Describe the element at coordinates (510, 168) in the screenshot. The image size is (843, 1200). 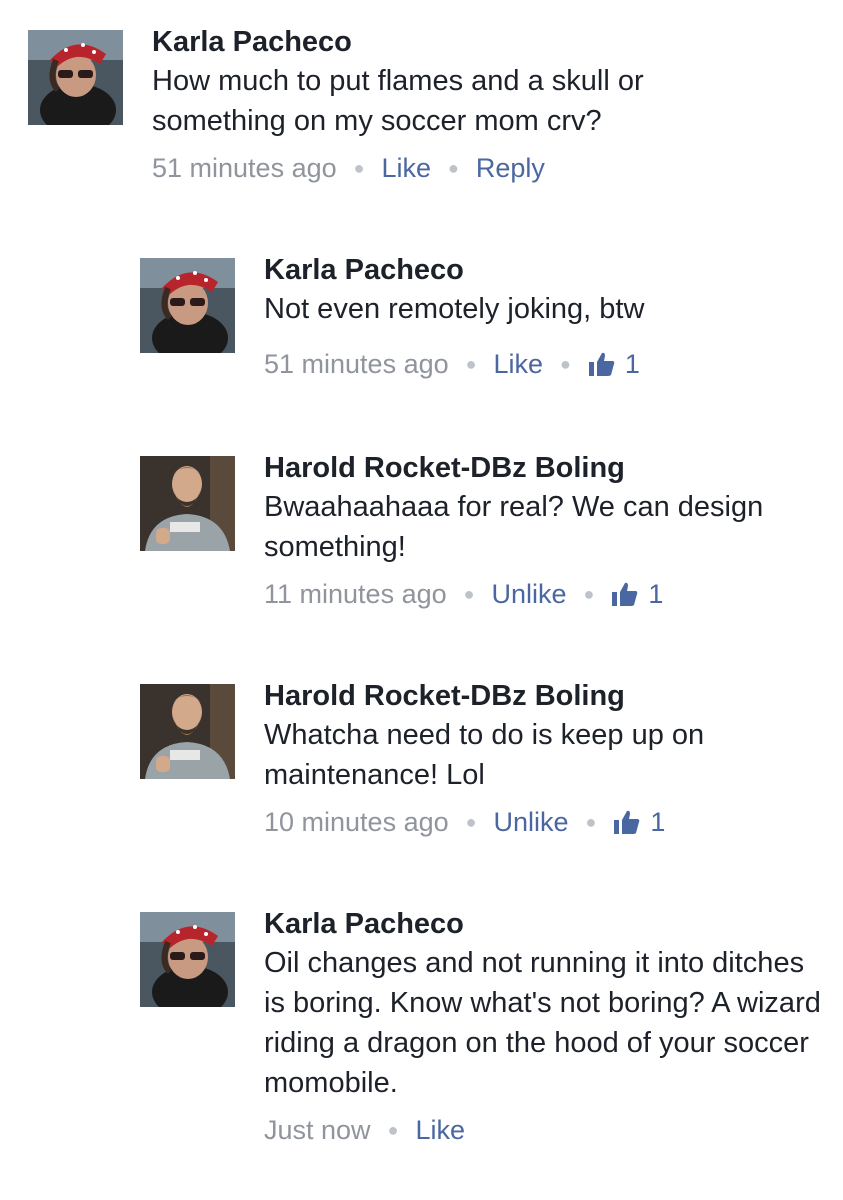
I see `reply-button: Reply` at that location.